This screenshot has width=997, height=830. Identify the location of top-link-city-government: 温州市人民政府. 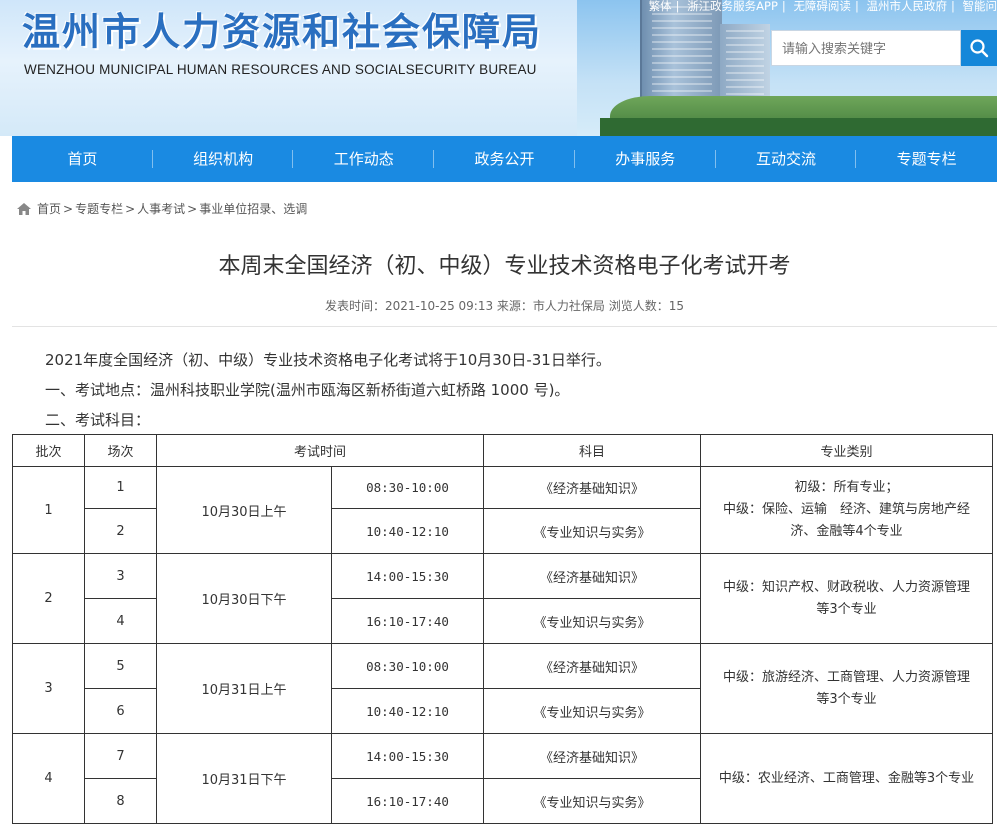
(906, 6).